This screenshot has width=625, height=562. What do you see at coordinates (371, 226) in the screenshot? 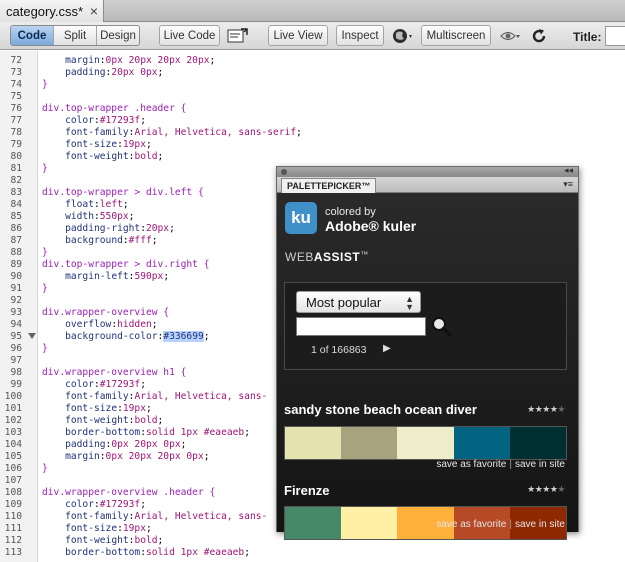
I see `adobe-kuler-brand: Adobe® kuler` at bounding box center [371, 226].